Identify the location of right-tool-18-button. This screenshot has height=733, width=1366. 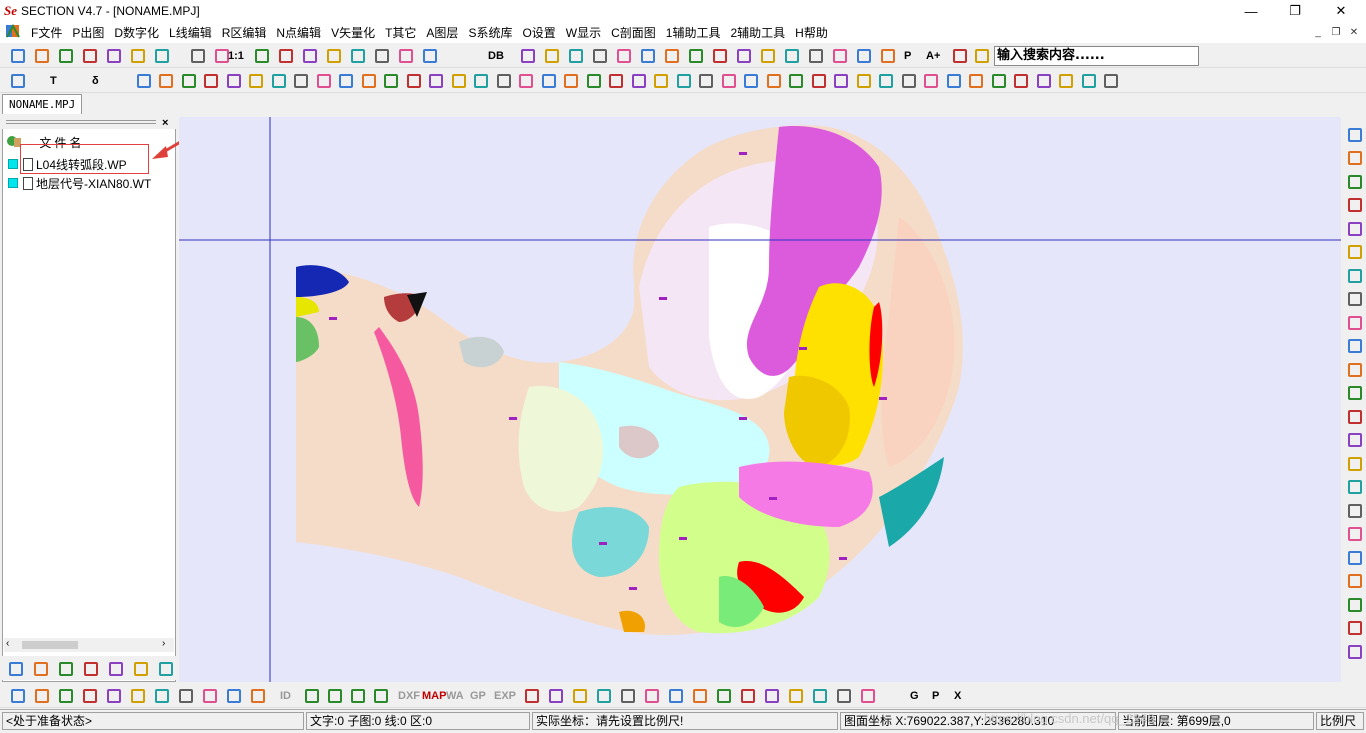
(1354, 557).